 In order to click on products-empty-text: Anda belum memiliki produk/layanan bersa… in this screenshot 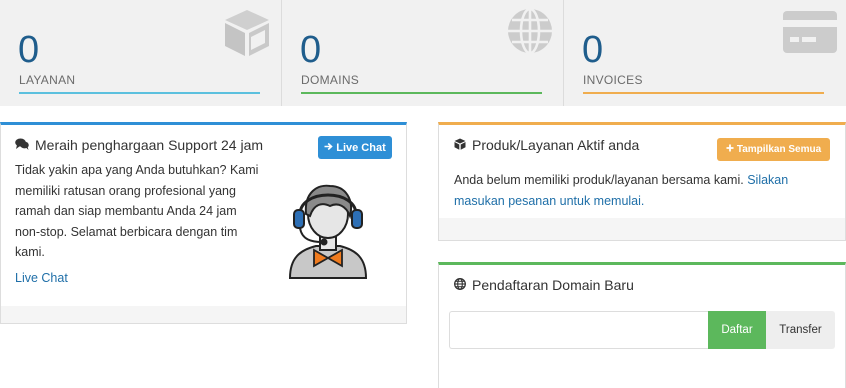, I will do `click(599, 180)`.